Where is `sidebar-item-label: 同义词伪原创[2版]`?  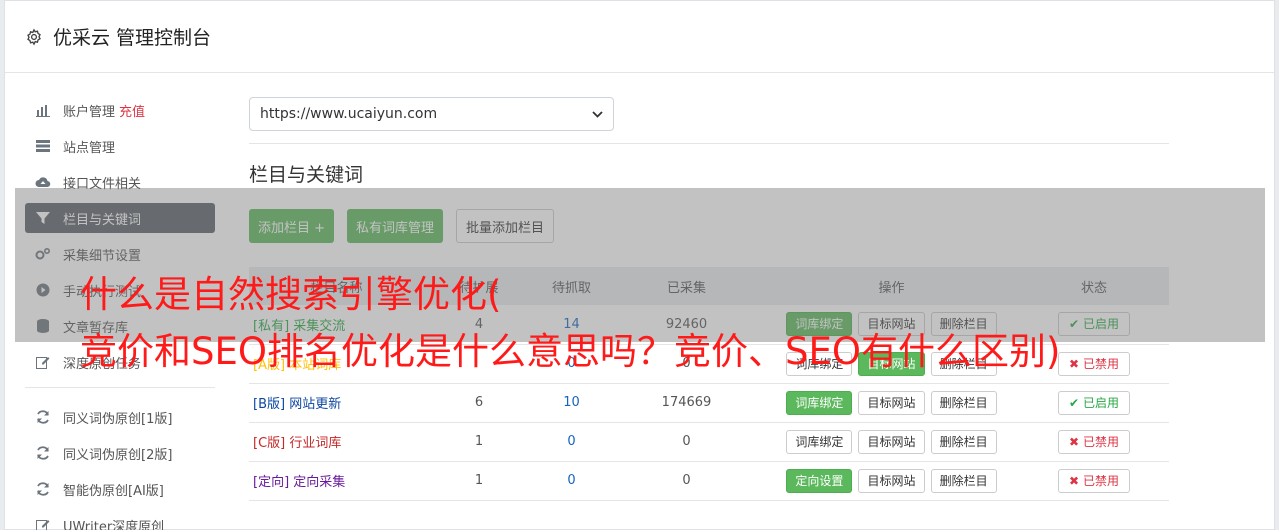 sidebar-item-label: 同义词伪原创[2版] is located at coordinates (118, 455).